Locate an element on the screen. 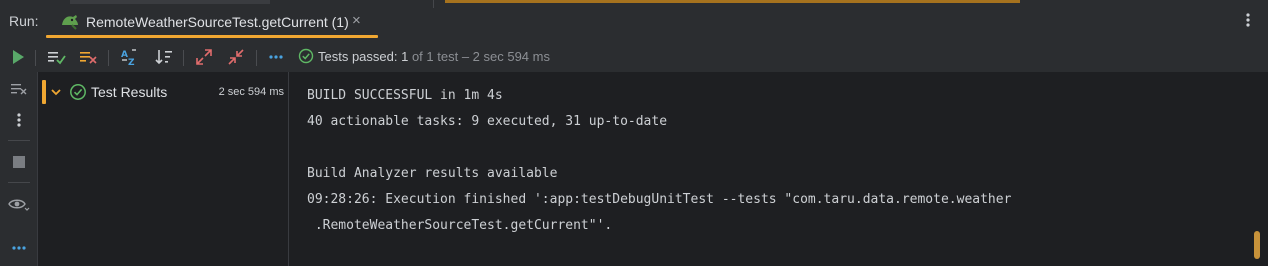 Image resolution: width=1268 pixels, height=266 pixels. stop-icon is located at coordinates (19, 162).